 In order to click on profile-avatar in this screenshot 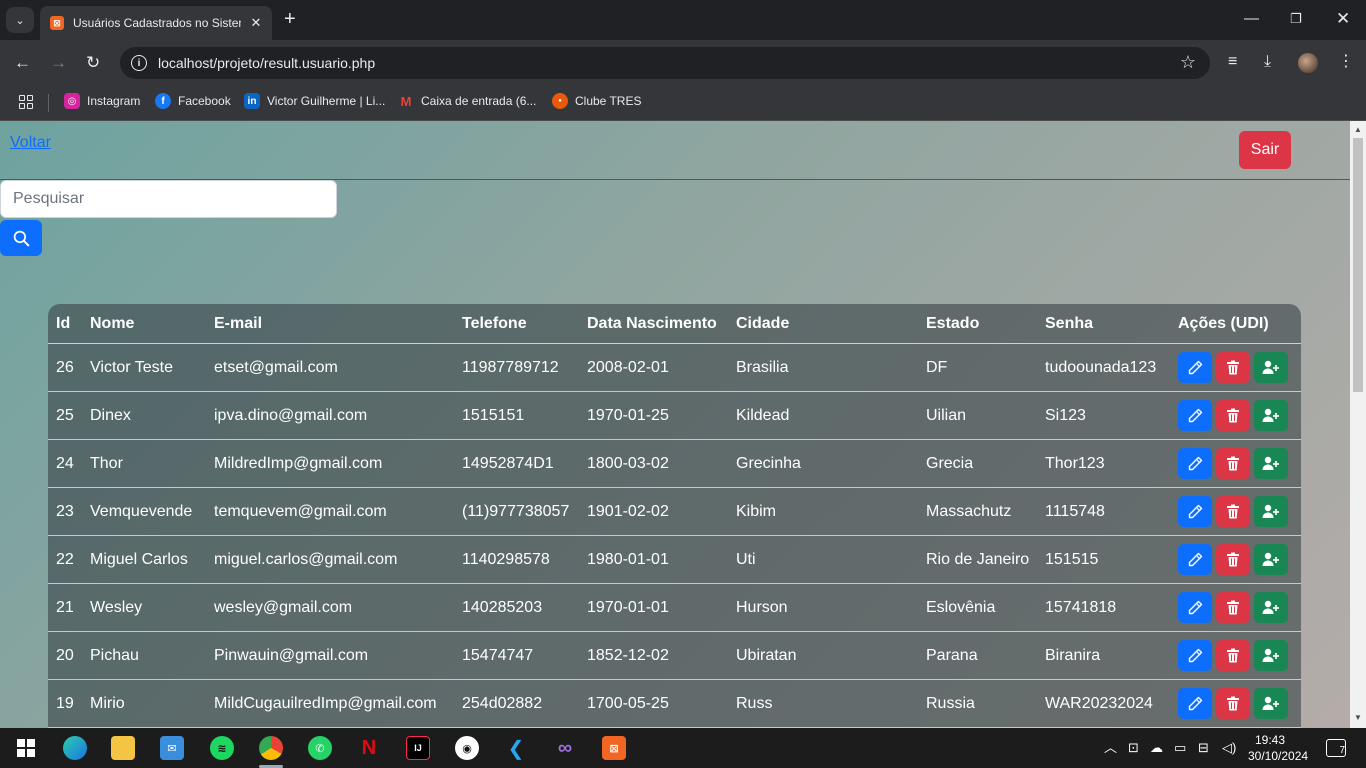, I will do `click(1308, 63)`.